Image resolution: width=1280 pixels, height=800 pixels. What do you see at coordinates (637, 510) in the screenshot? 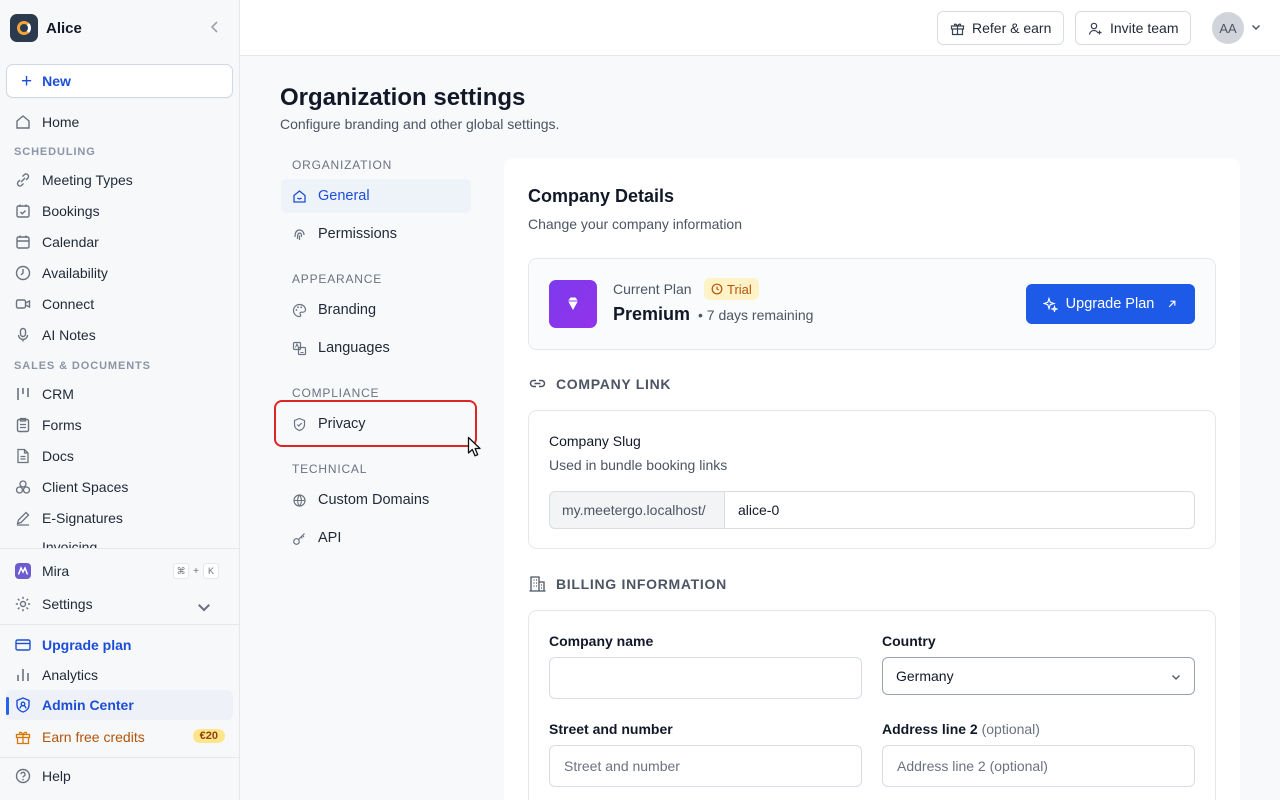
I see `slug-prefix: my.meetergo.localhost/` at bounding box center [637, 510].